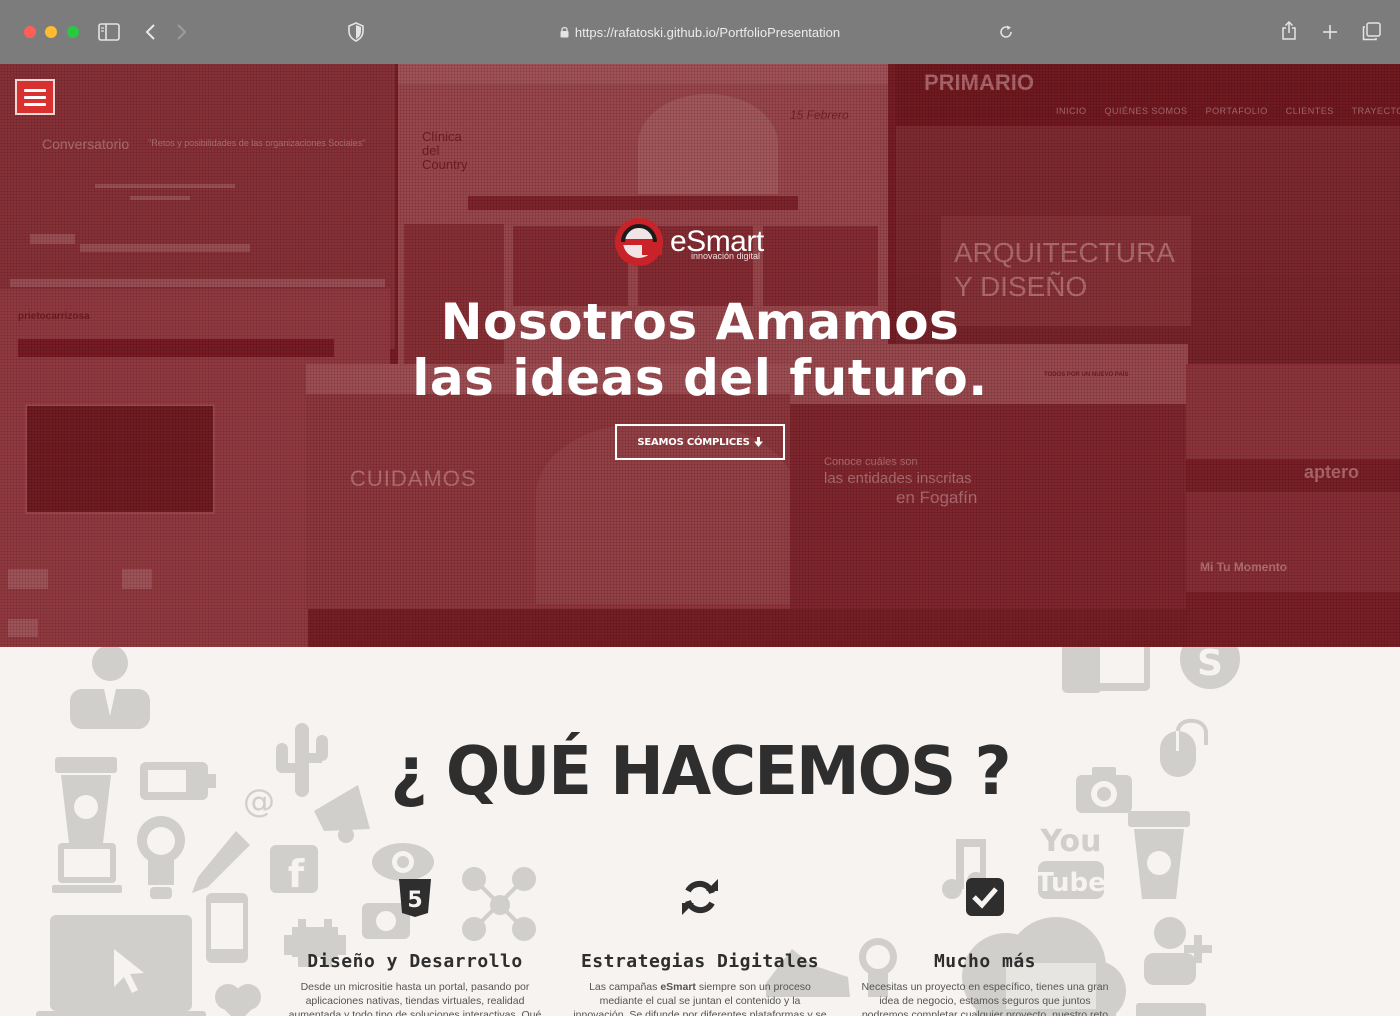 Image resolution: width=1400 pixels, height=1016 pixels. Describe the element at coordinates (700, 378) in the screenshot. I see `hero-title-line2: las ideas del futuro.` at that location.